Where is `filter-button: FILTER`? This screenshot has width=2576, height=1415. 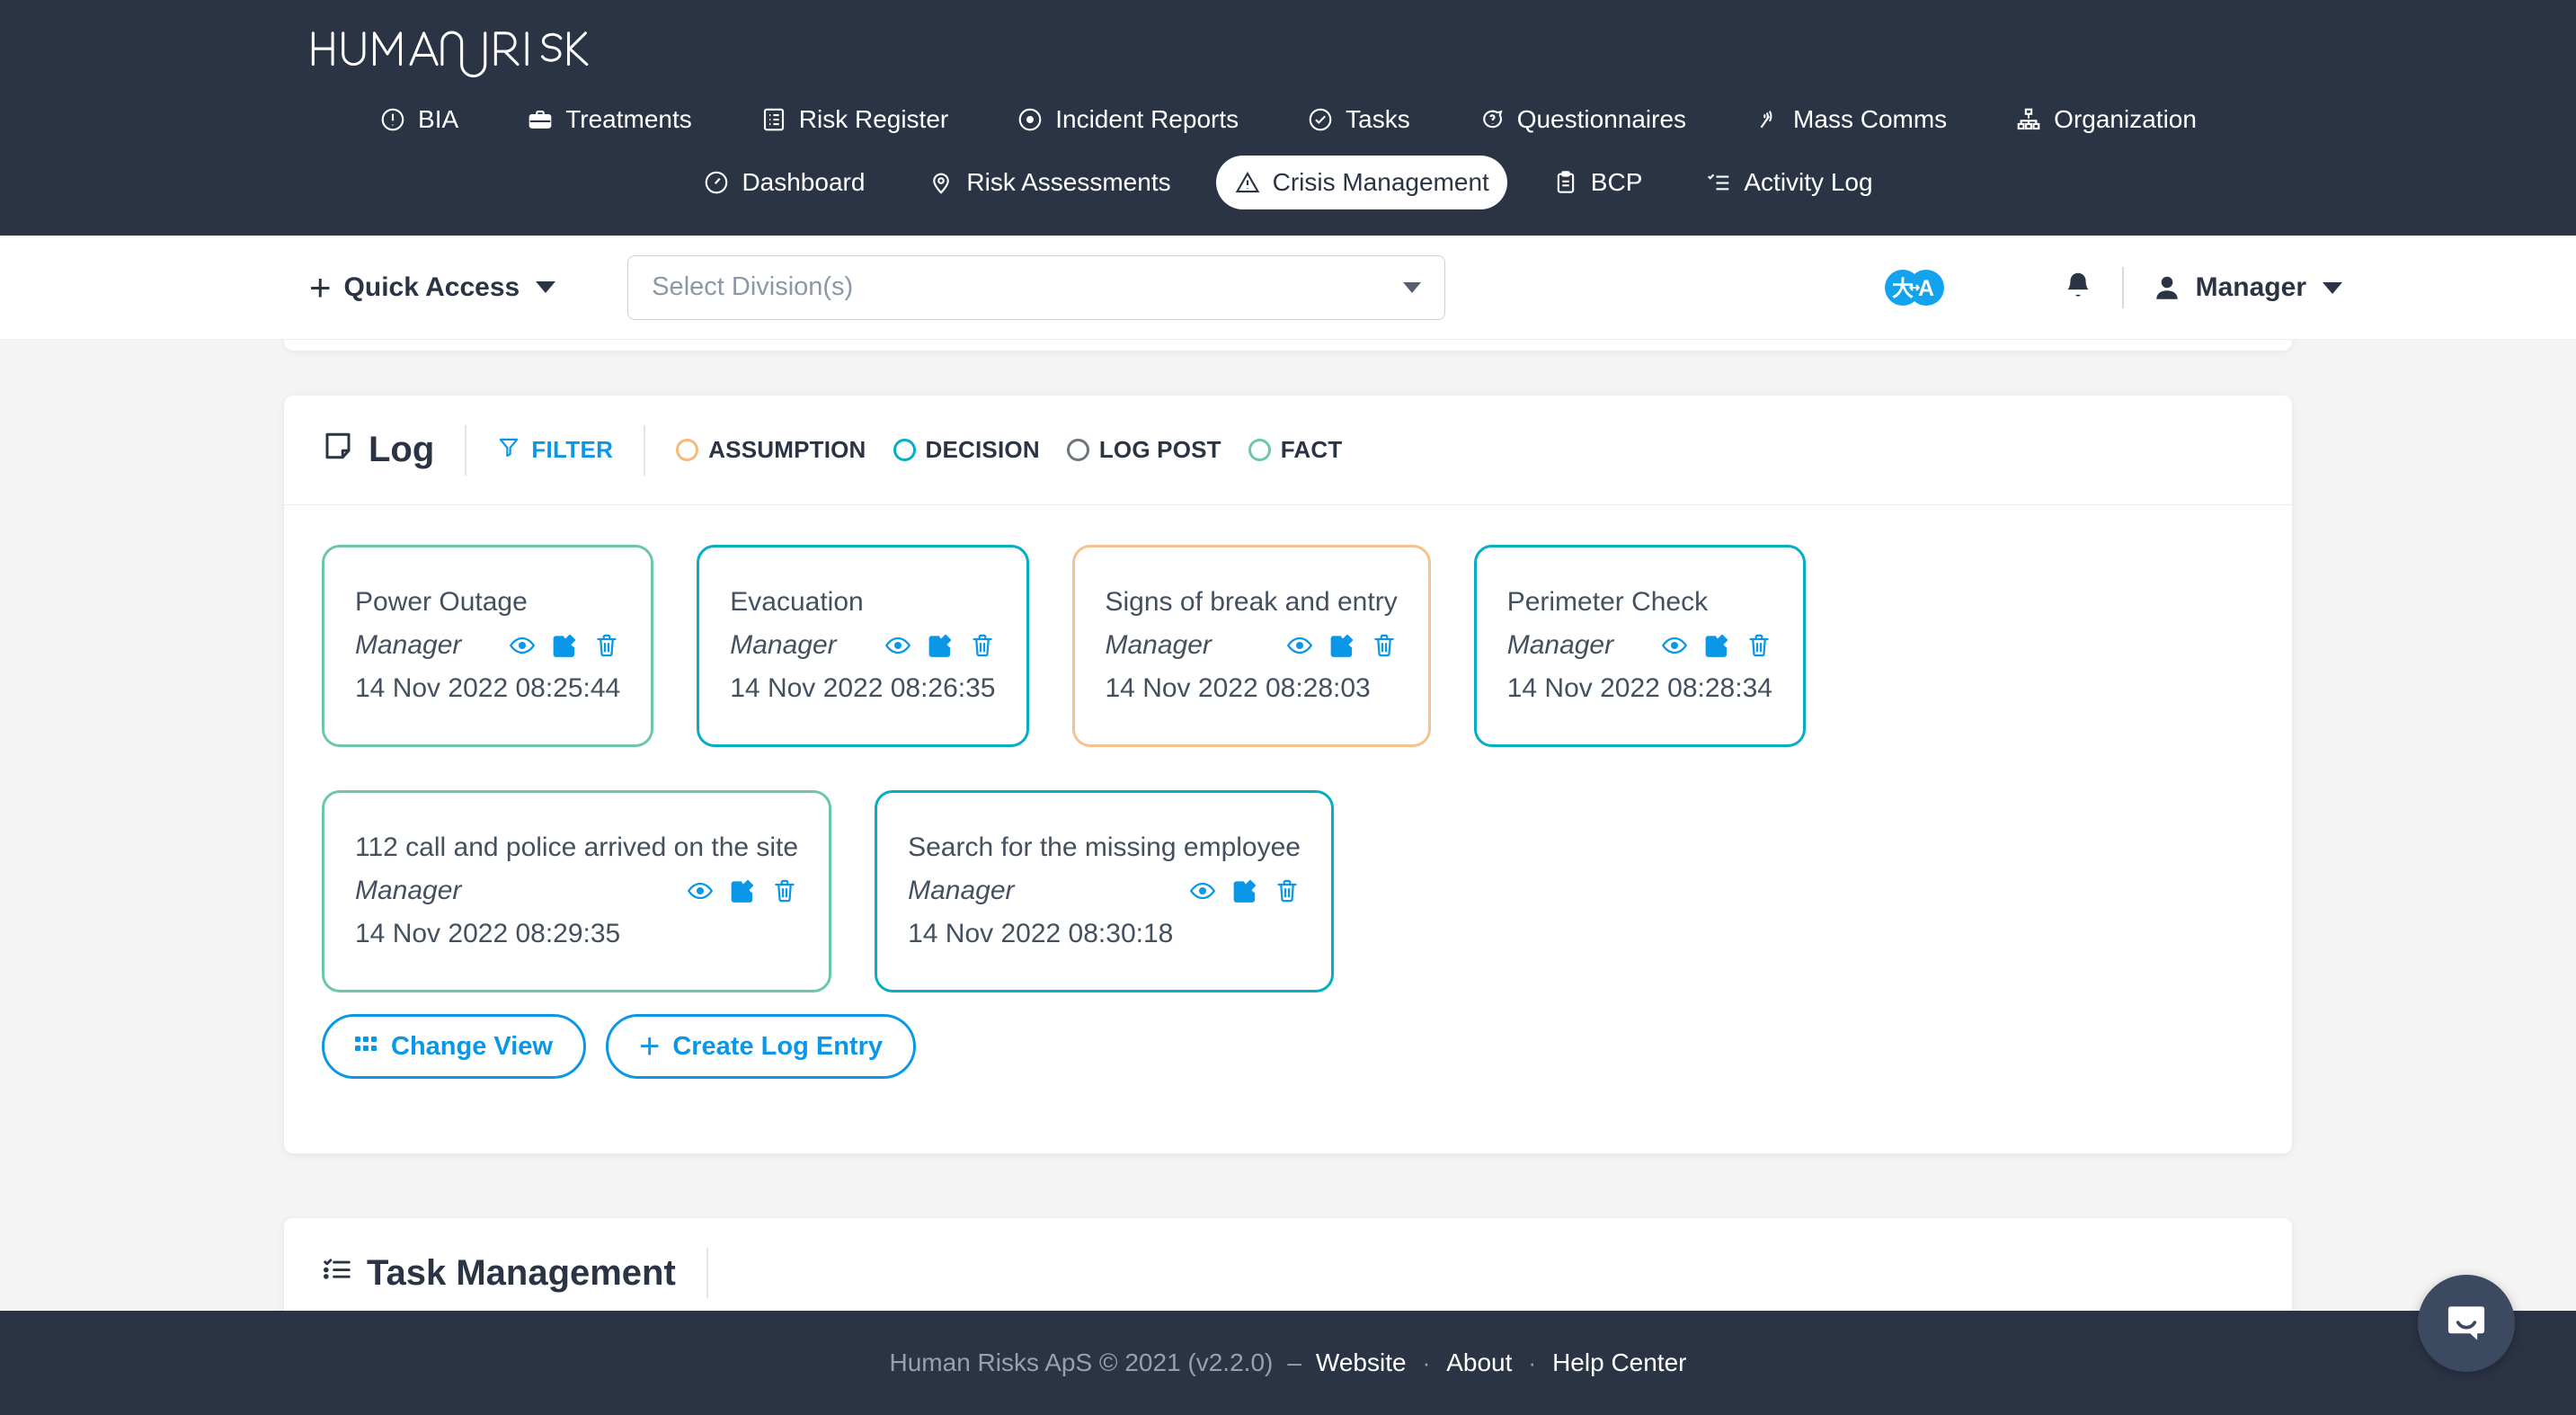
filter-button: FILTER is located at coordinates (555, 450).